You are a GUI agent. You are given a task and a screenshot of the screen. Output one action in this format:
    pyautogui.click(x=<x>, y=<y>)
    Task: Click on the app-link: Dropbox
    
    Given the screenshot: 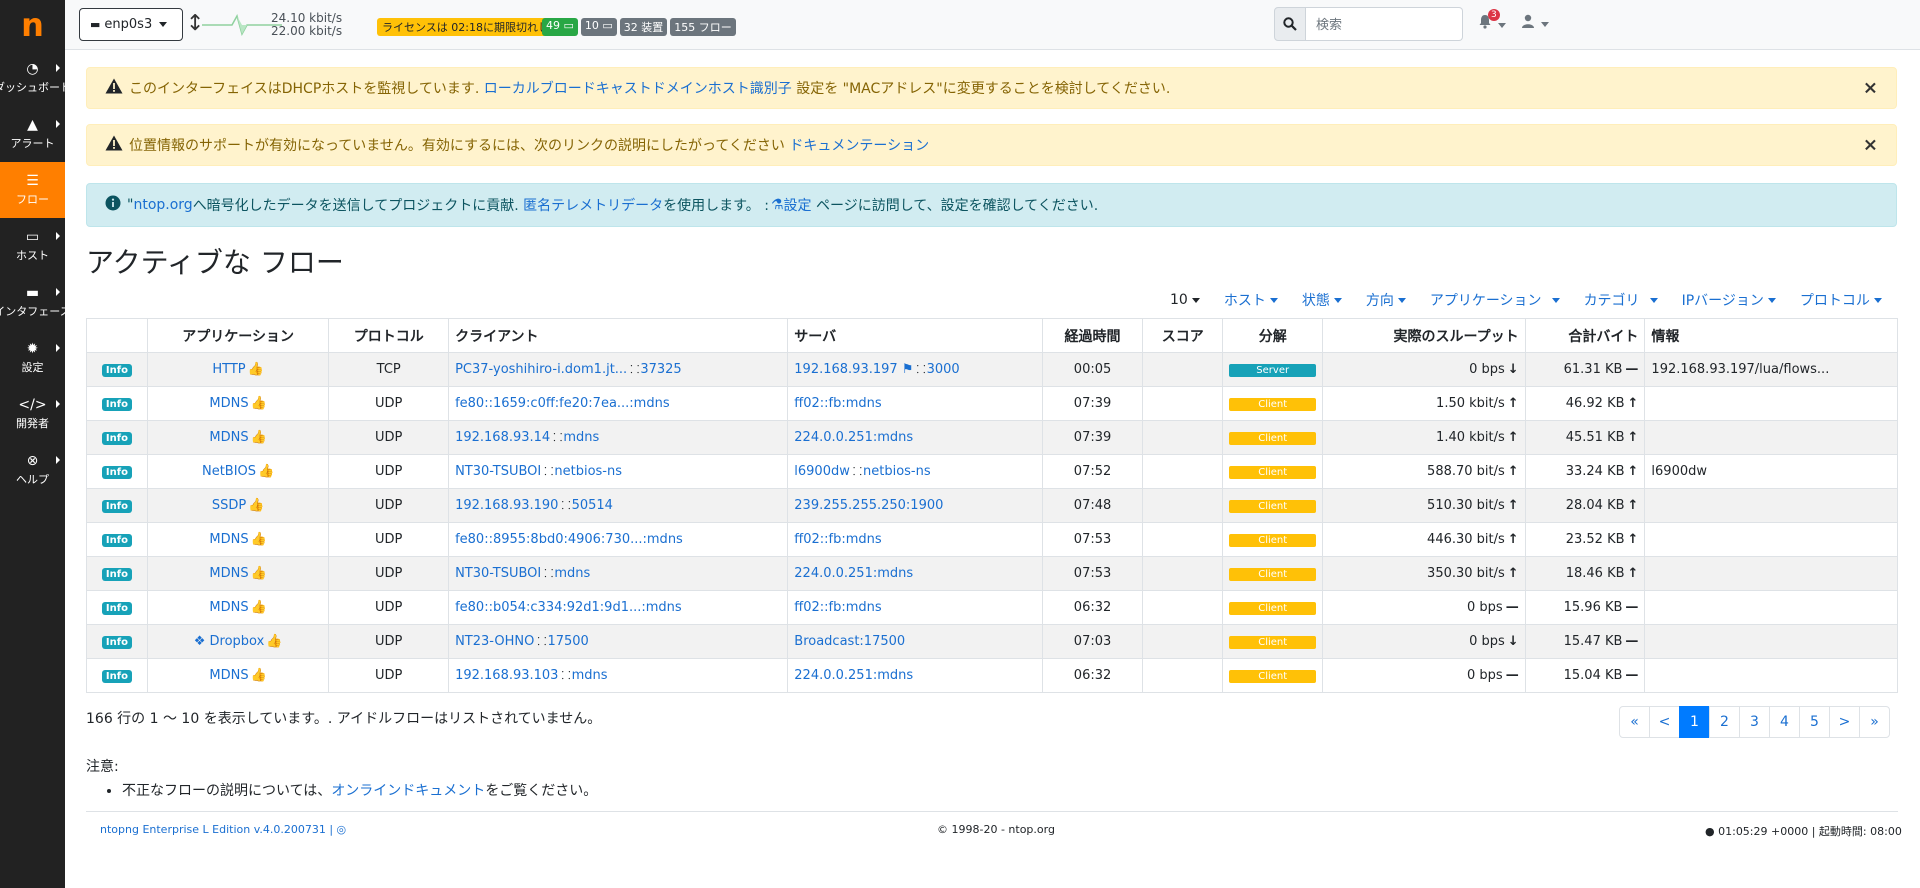 What is the action you would take?
    pyautogui.click(x=237, y=641)
    